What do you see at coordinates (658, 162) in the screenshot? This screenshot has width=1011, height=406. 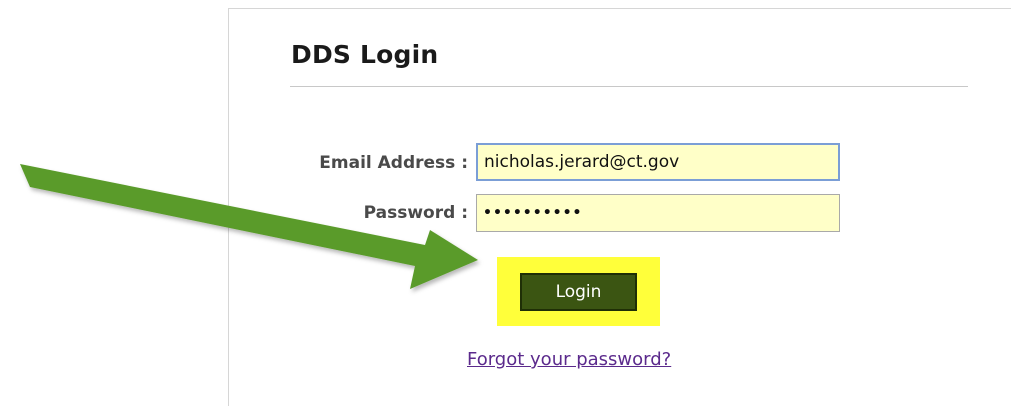 I see `email-field` at bounding box center [658, 162].